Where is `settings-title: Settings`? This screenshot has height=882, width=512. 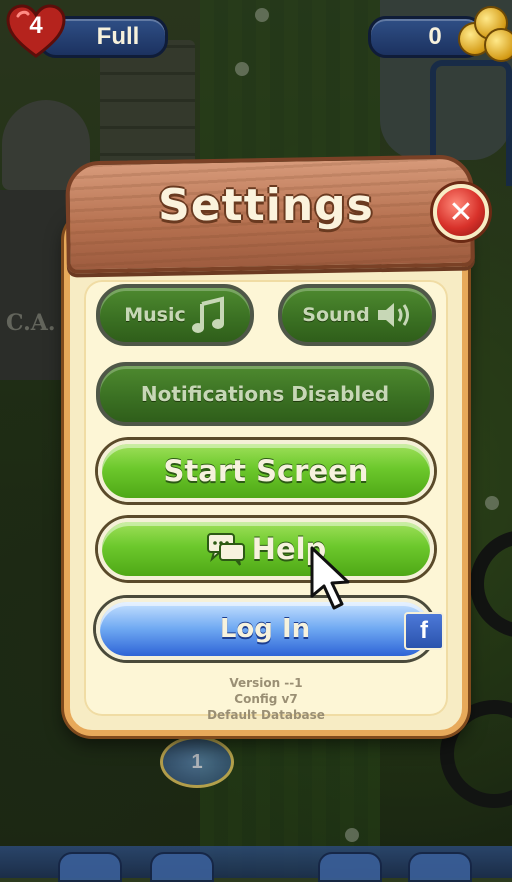
settings-title: Settings is located at coordinates (266, 205).